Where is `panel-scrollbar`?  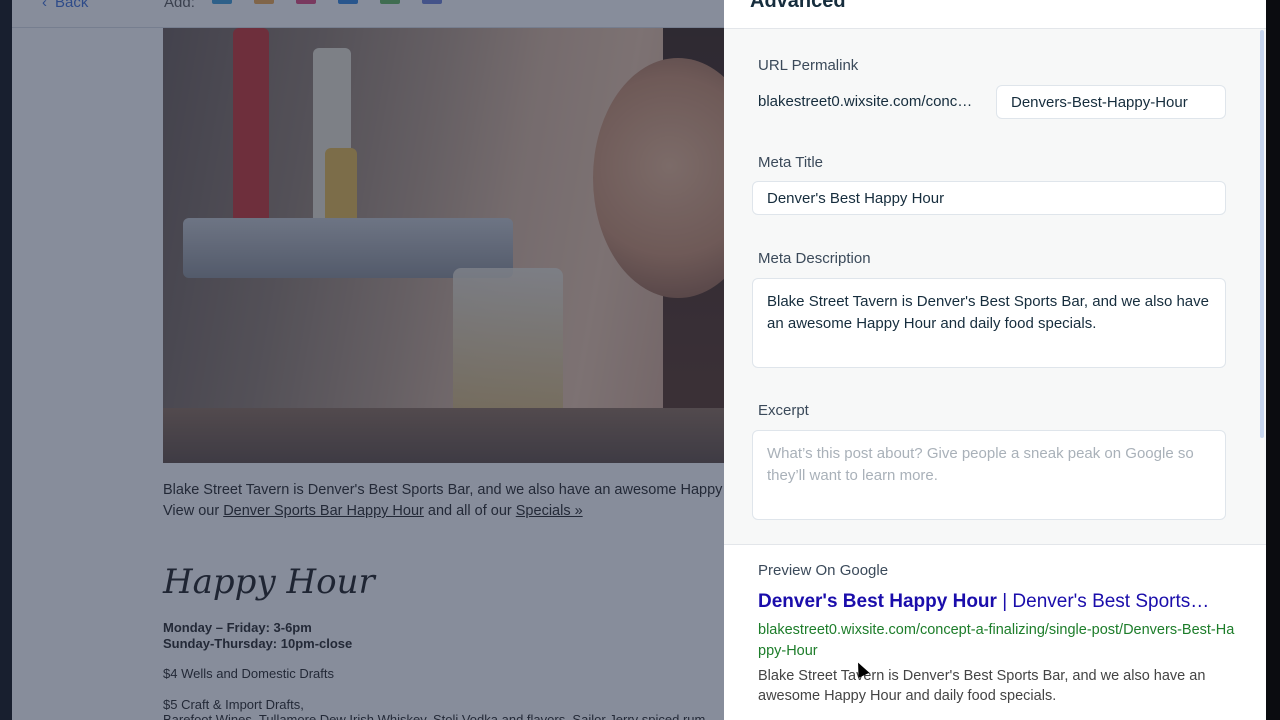
panel-scrollbar is located at coordinates (1262, 234).